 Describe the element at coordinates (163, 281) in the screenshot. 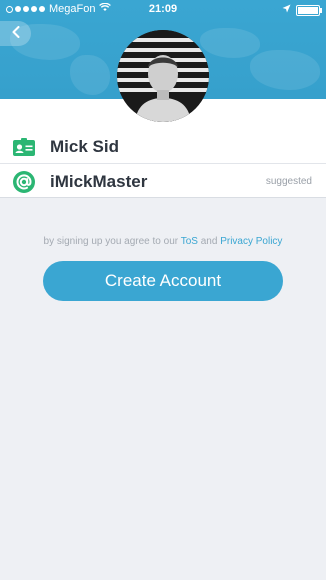

I see `create-account-button: Create Account` at that location.